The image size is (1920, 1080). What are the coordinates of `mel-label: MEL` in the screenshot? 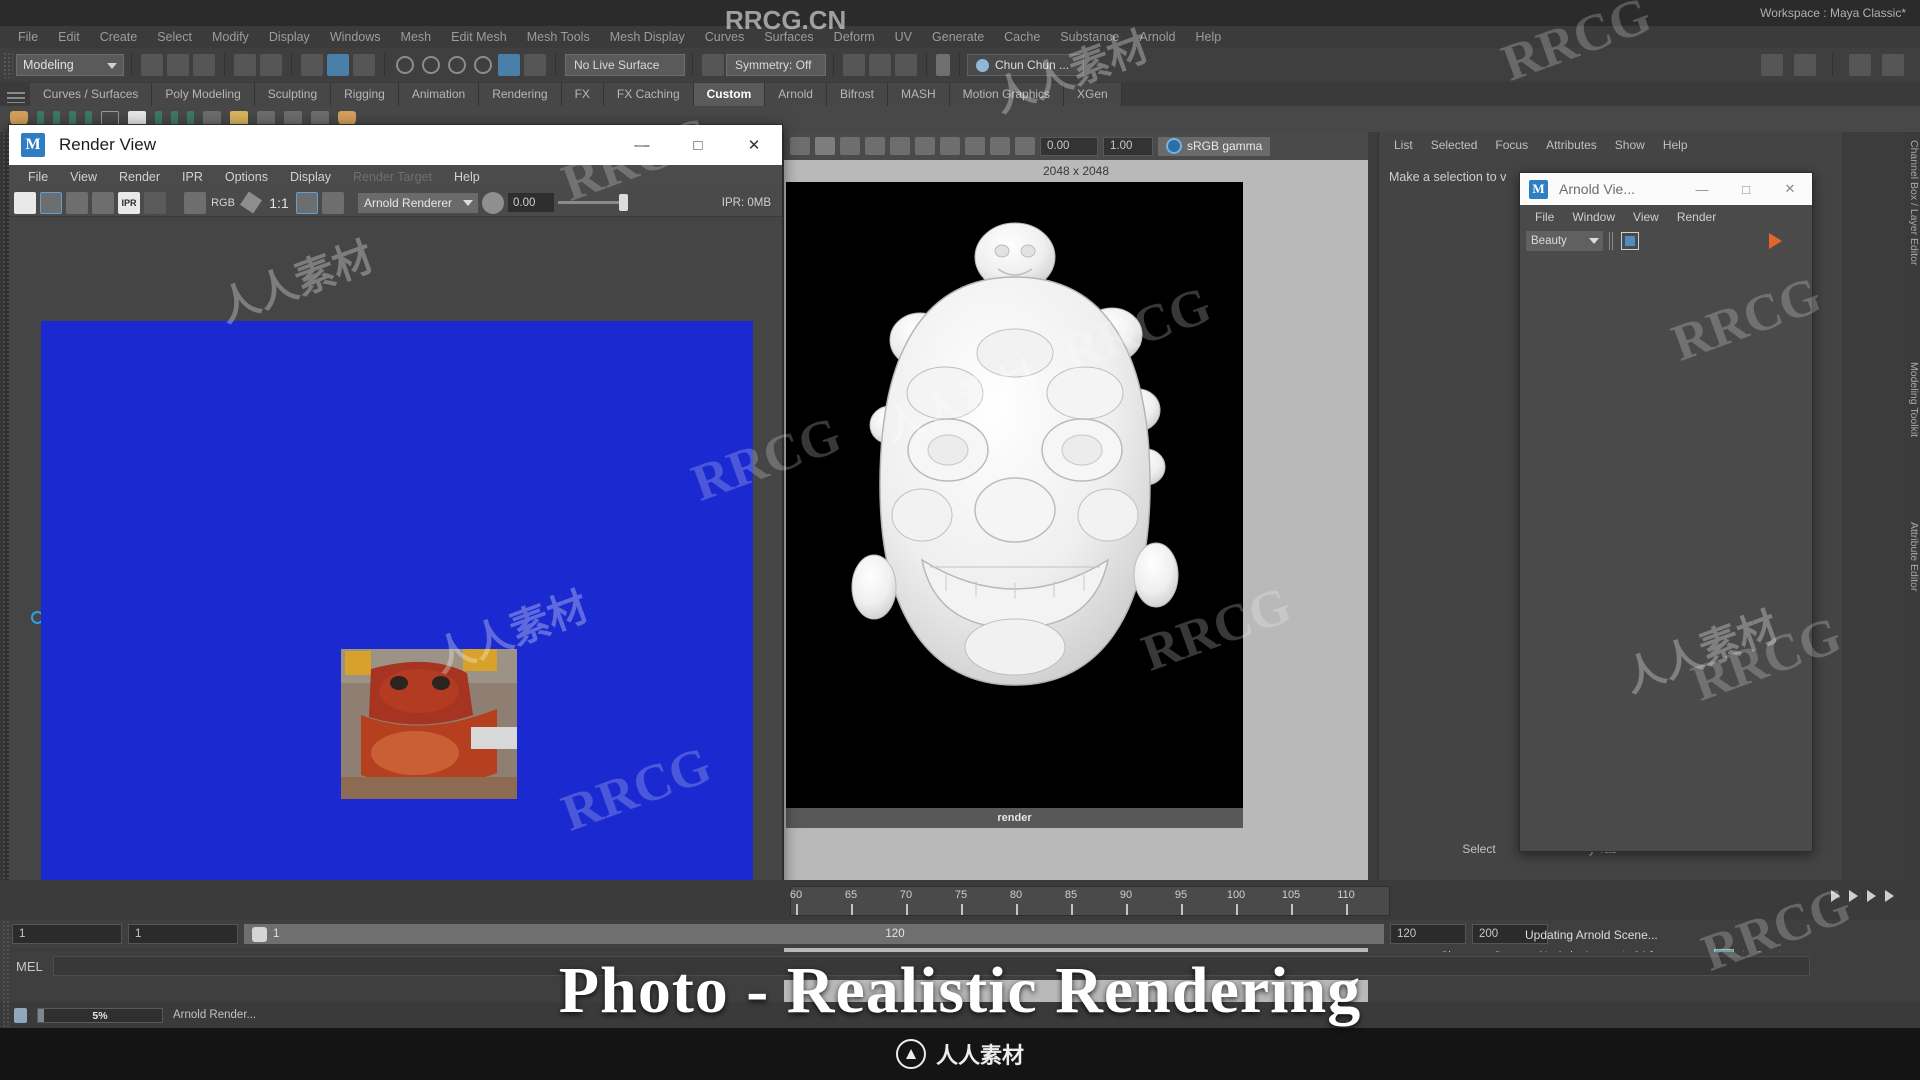 It's located at (29, 966).